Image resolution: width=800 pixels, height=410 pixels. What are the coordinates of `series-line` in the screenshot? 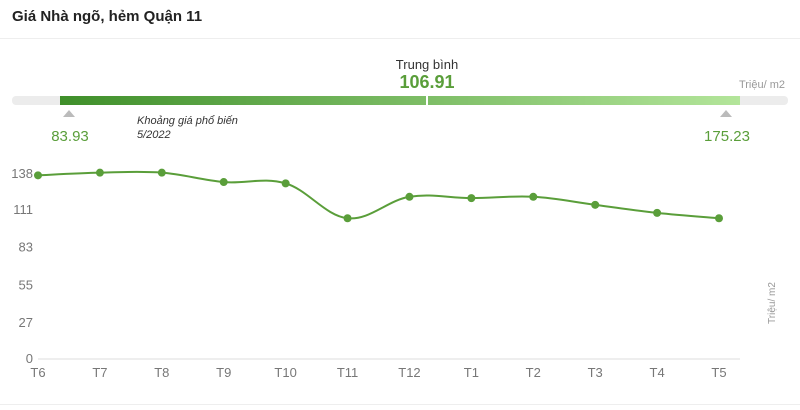 It's located at (378, 195).